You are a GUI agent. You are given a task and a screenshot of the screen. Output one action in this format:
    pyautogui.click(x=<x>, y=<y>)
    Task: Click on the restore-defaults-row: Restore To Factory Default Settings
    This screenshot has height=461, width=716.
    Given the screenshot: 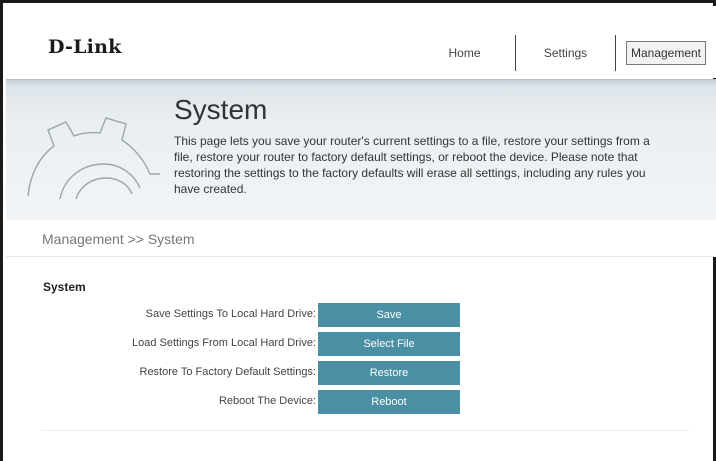 What is the action you would take?
    pyautogui.click(x=359, y=373)
    